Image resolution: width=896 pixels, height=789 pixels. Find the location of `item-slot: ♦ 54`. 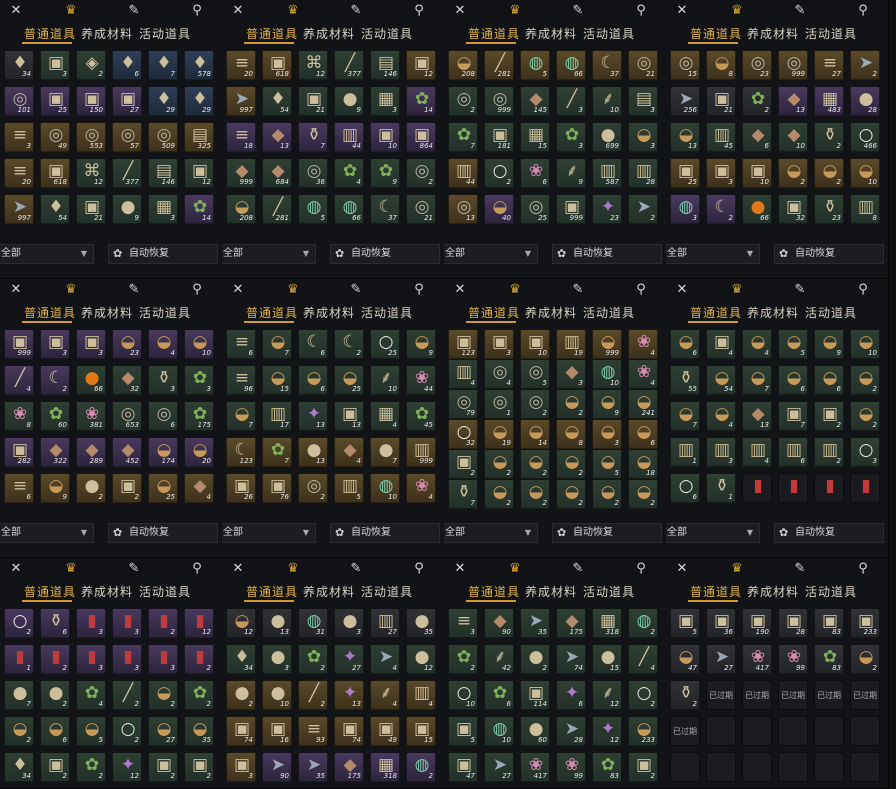

item-slot: ♦ 54 is located at coordinates (55, 209).